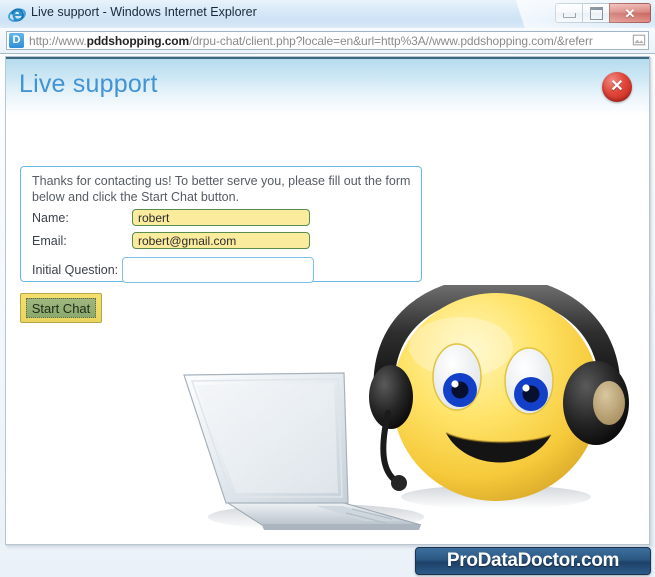 This screenshot has height=577, width=655. Describe the element at coordinates (138, 40) in the screenshot. I see `url-domain: pddshopping.com` at that location.